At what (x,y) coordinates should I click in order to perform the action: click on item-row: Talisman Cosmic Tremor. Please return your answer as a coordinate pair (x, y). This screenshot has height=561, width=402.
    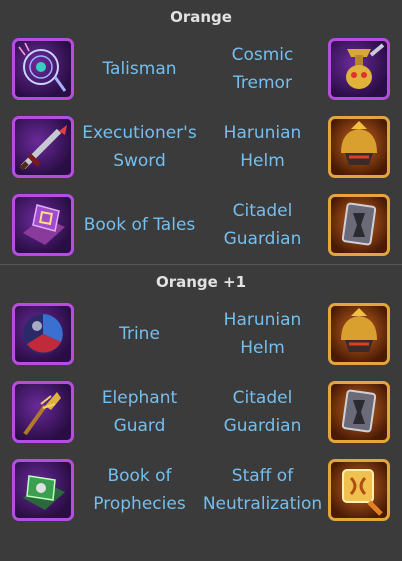
    Looking at the image, I should click on (201, 69).